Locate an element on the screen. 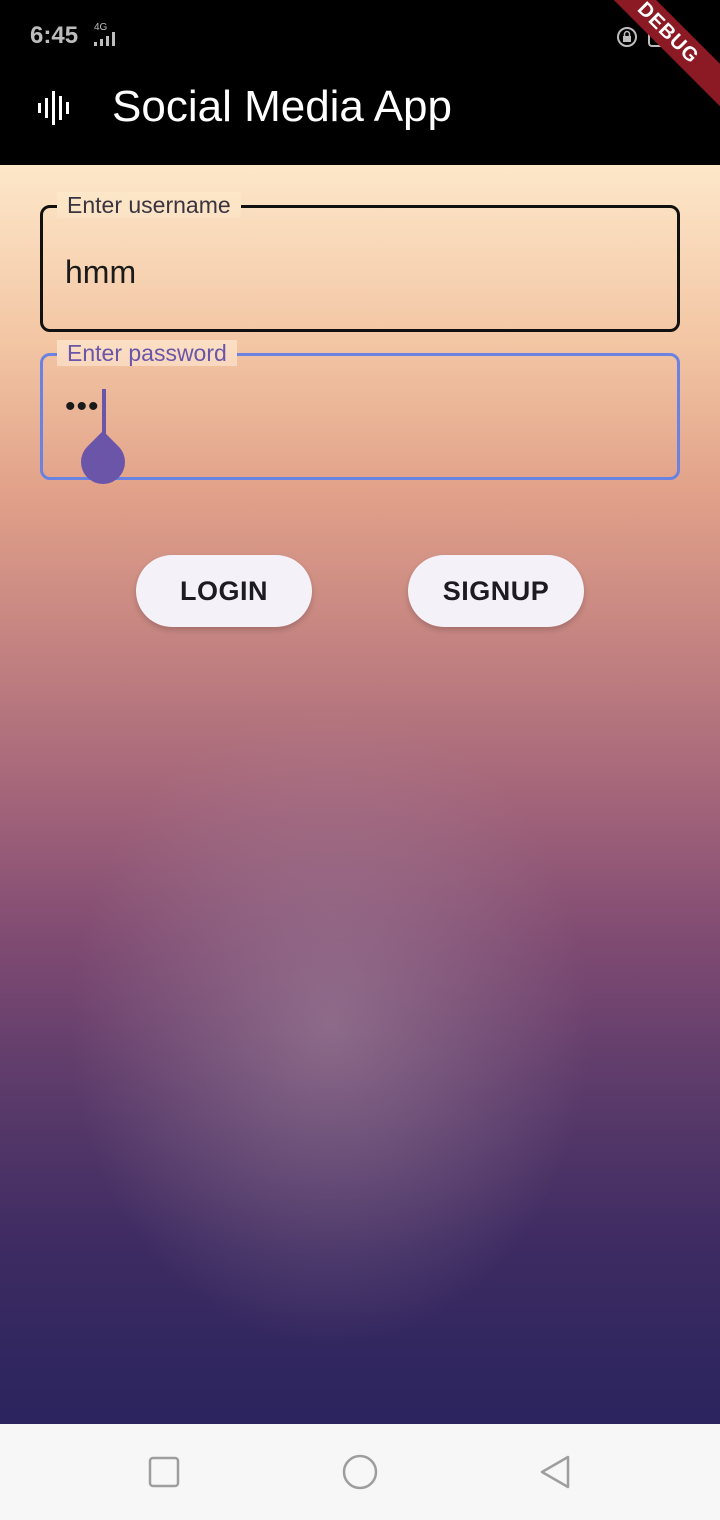 The image size is (720, 1520). password-input-value: ••• is located at coordinates (82, 407).